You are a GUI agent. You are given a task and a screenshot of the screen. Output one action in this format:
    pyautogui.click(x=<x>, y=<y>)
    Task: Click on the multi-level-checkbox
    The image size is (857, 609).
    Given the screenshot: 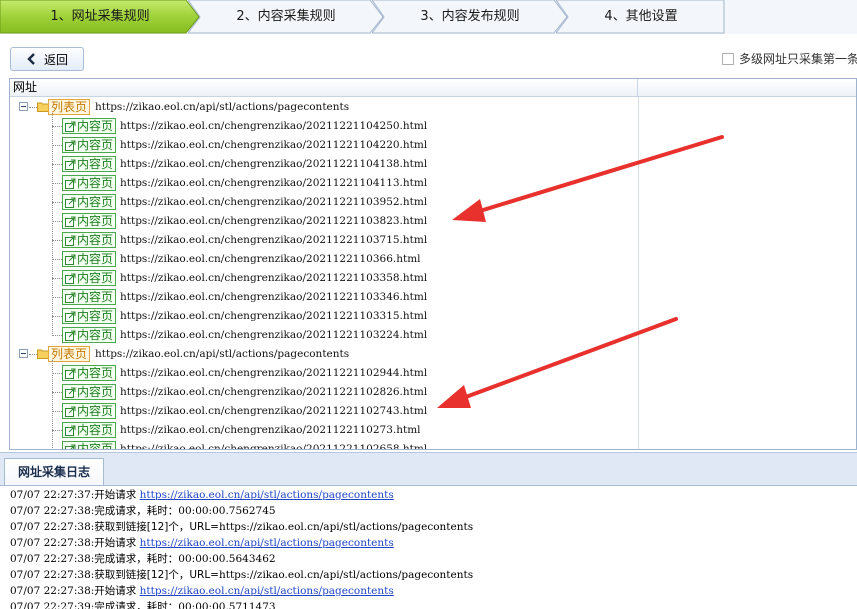 What is the action you would take?
    pyautogui.click(x=728, y=58)
    